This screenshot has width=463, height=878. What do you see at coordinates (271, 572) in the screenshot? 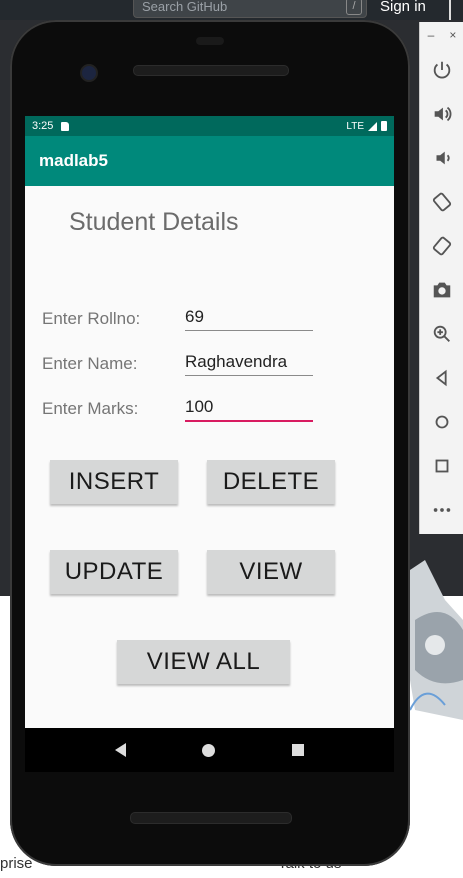
I see `view-button: VIEW` at bounding box center [271, 572].